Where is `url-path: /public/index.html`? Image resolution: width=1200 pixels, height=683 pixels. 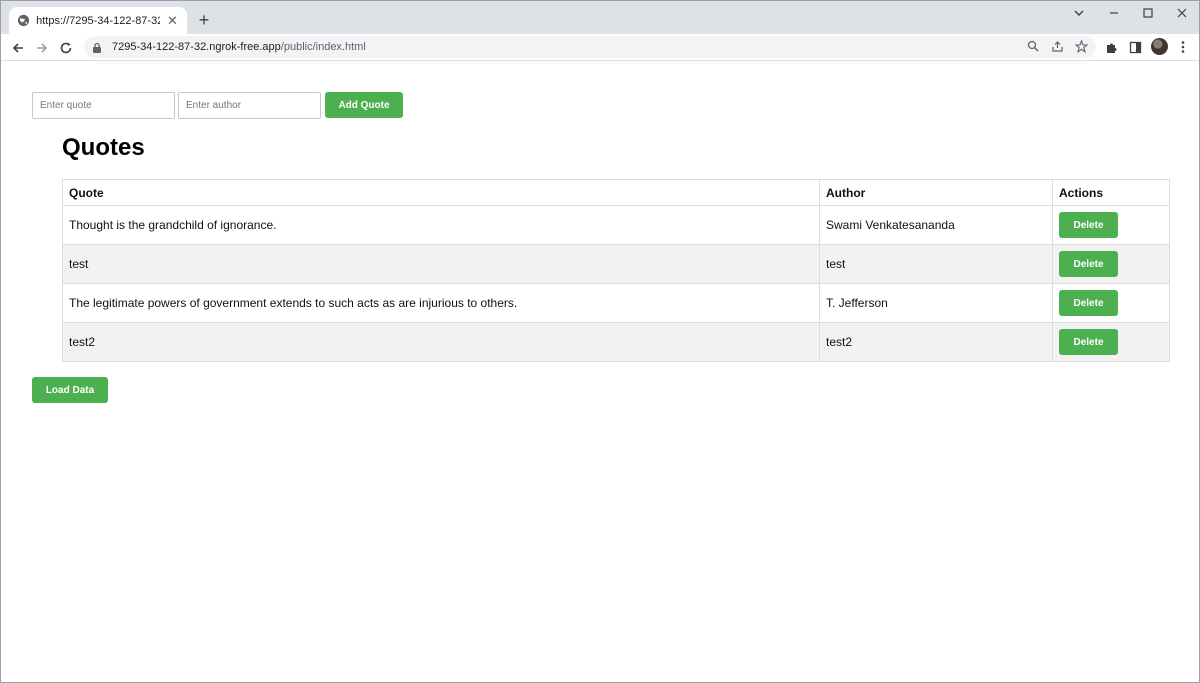
url-path: /public/index.html is located at coordinates (323, 47).